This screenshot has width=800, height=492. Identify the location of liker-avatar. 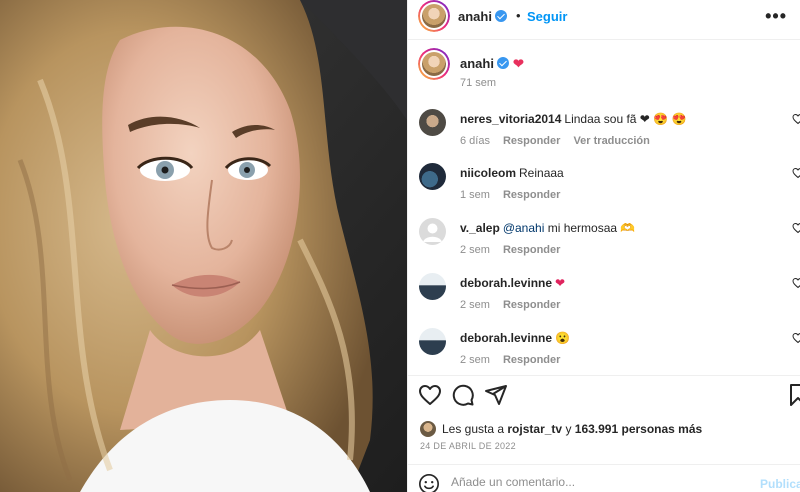
(428, 429).